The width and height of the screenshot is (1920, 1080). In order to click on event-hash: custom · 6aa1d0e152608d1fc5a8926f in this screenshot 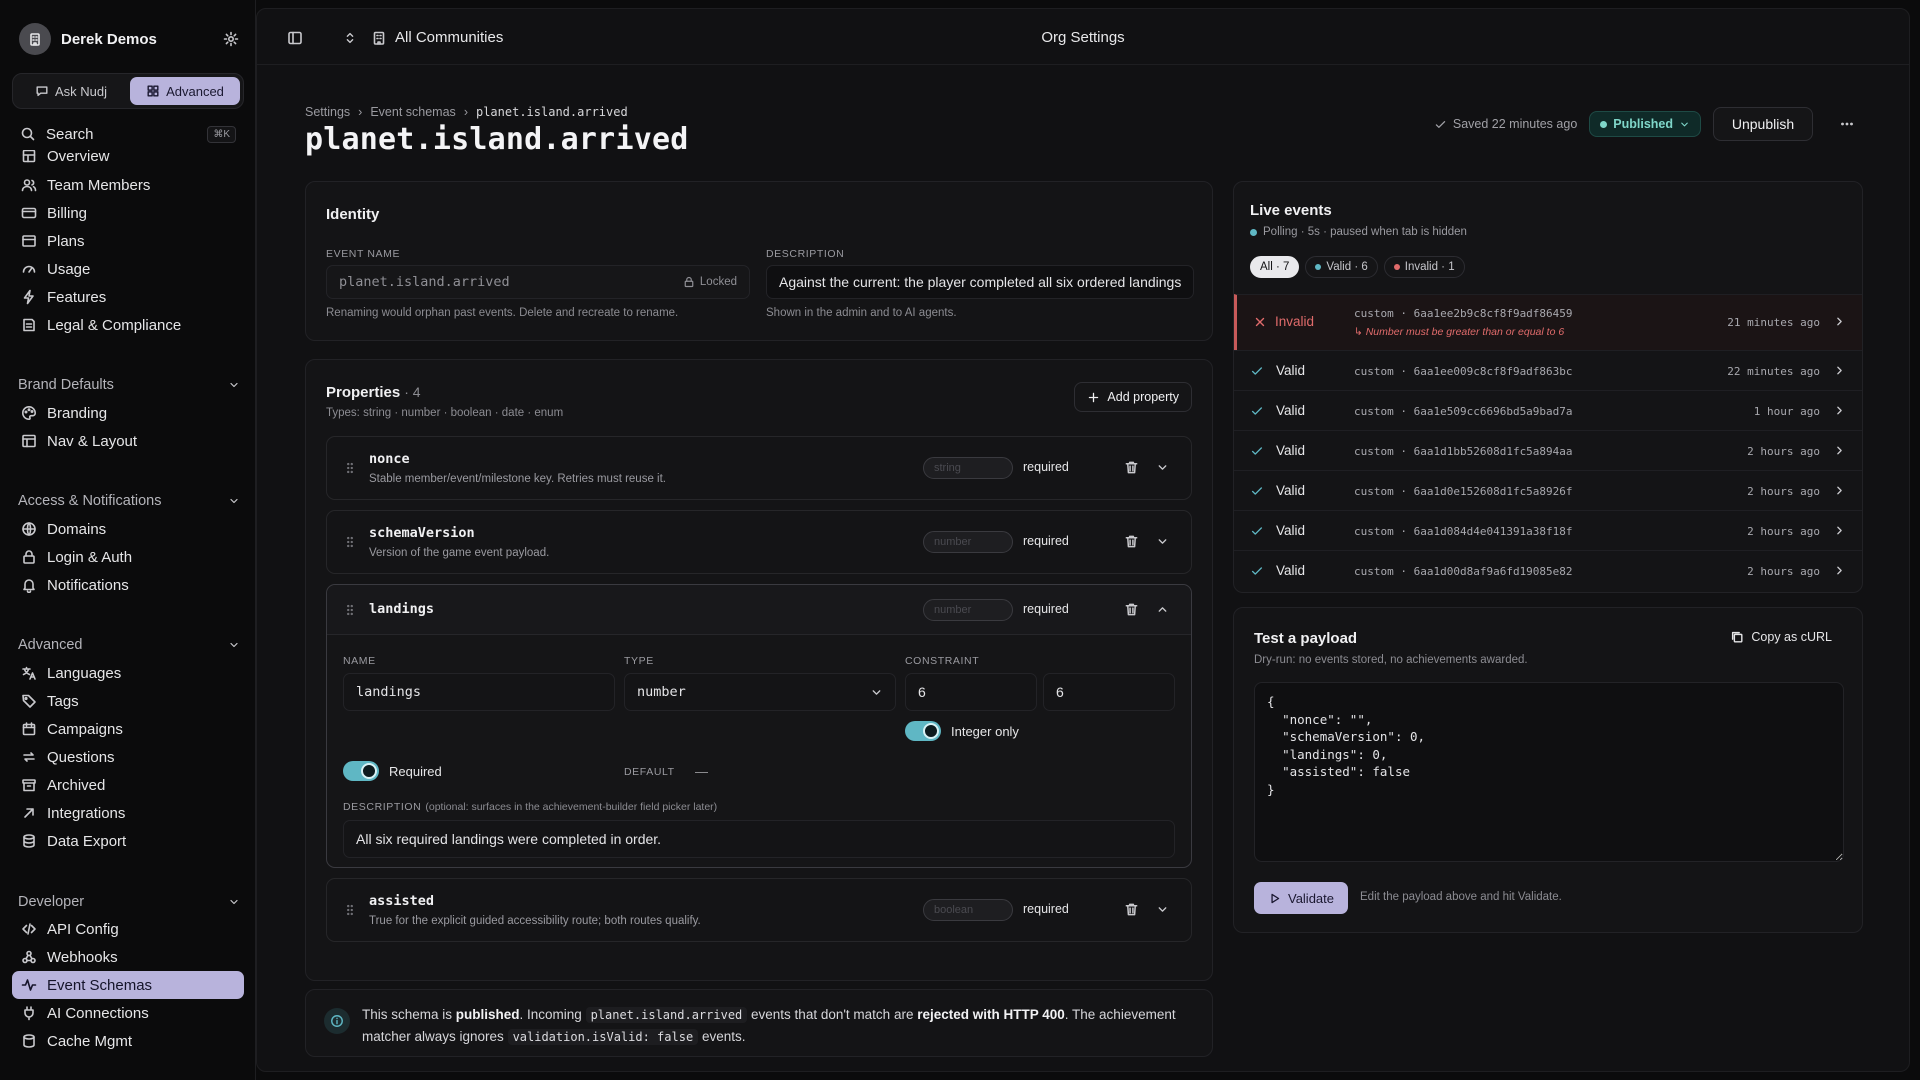, I will do `click(1463, 491)`.